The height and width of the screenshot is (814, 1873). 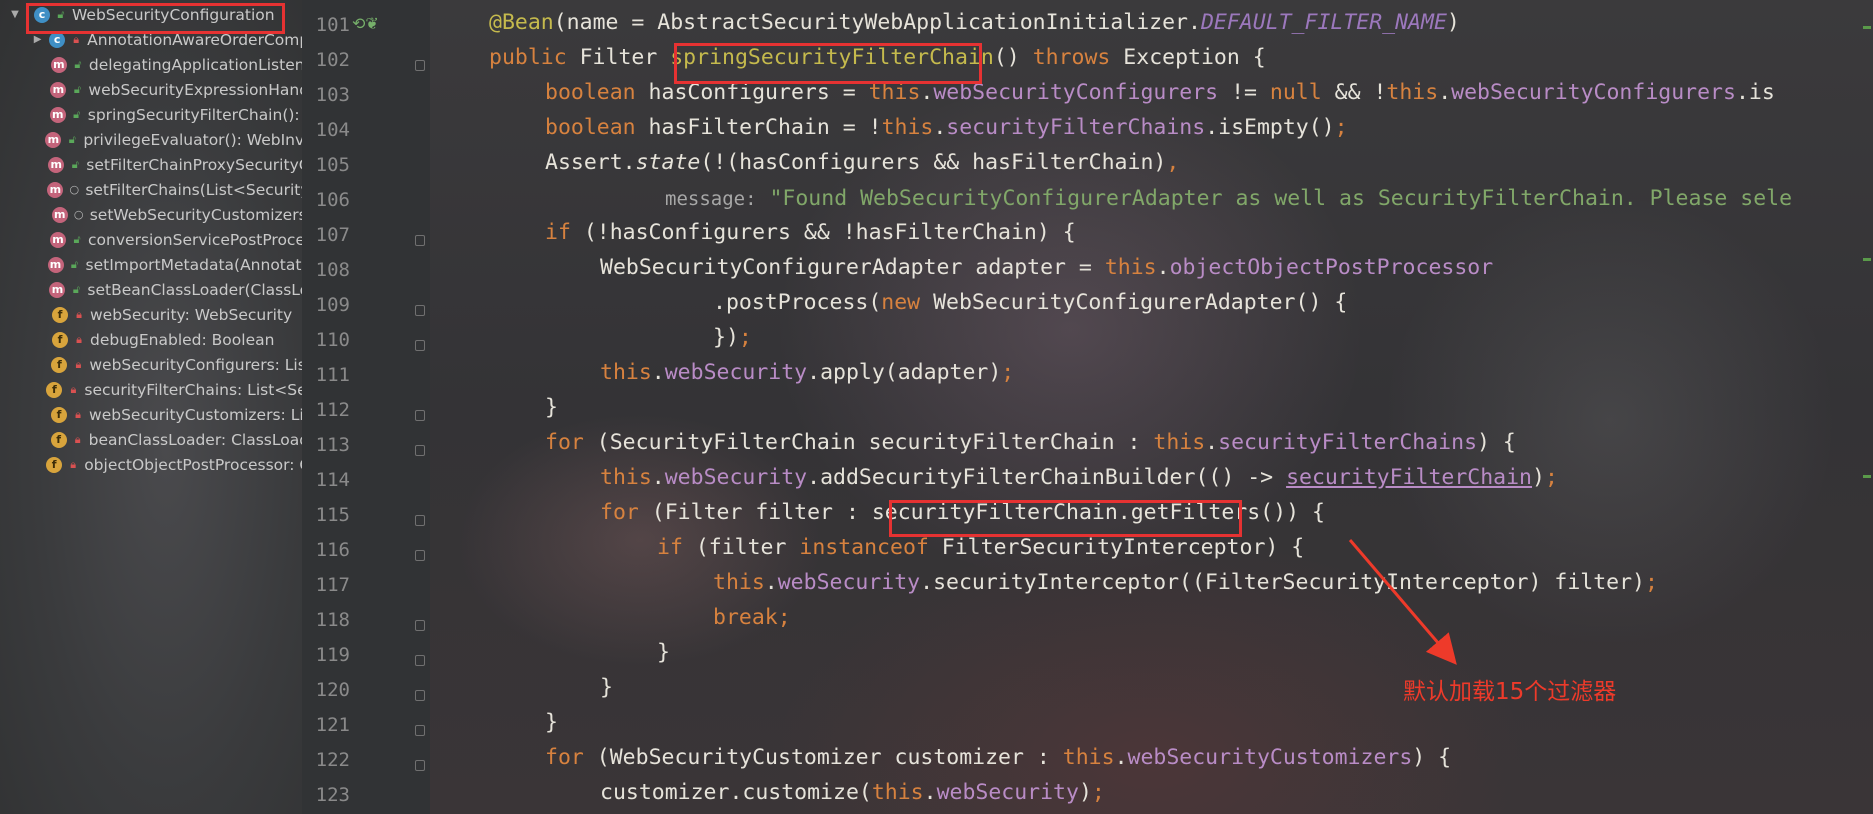 I want to click on code-line-120: }, so click(x=606, y=687).